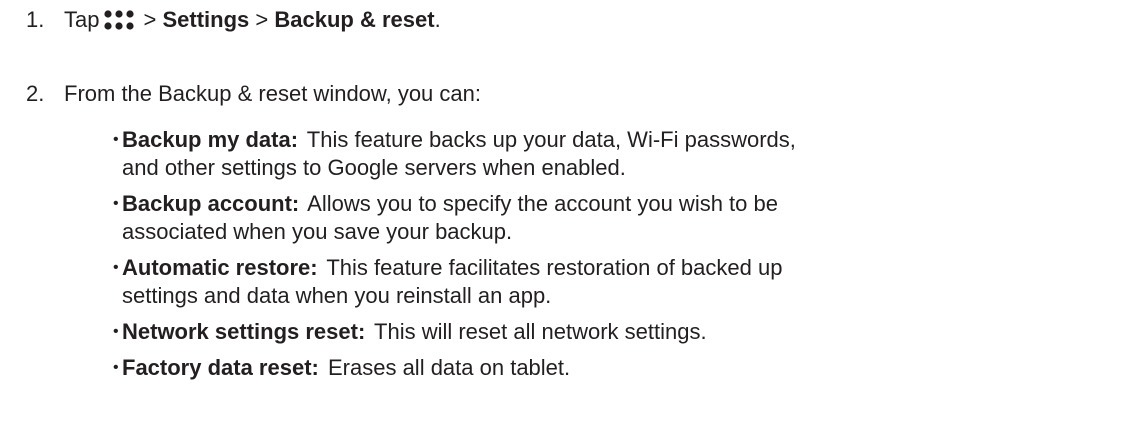 The image size is (1135, 422). Describe the element at coordinates (567, 20) in the screenshot. I see `step-1: 1. Tap > Settings > Backup & reset.` at that location.